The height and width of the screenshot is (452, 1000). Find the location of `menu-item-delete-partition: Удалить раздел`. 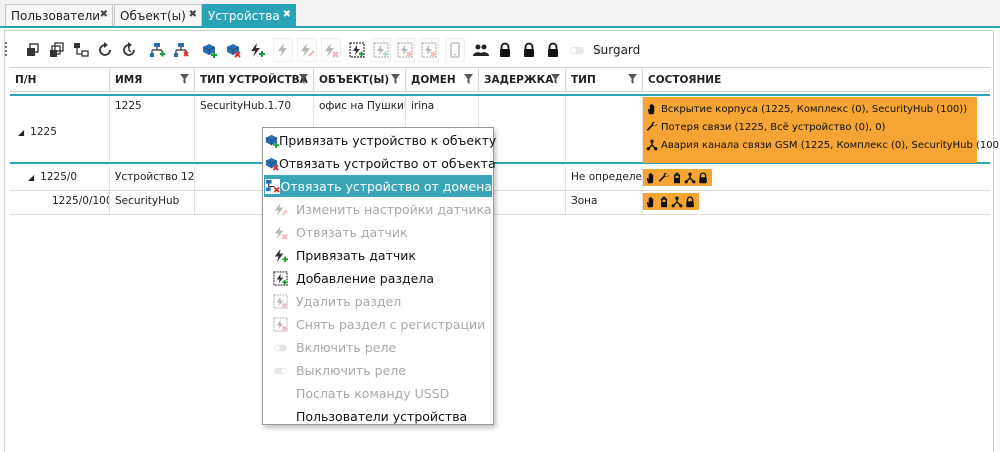

menu-item-delete-partition: Удалить раздел is located at coordinates (378, 301).